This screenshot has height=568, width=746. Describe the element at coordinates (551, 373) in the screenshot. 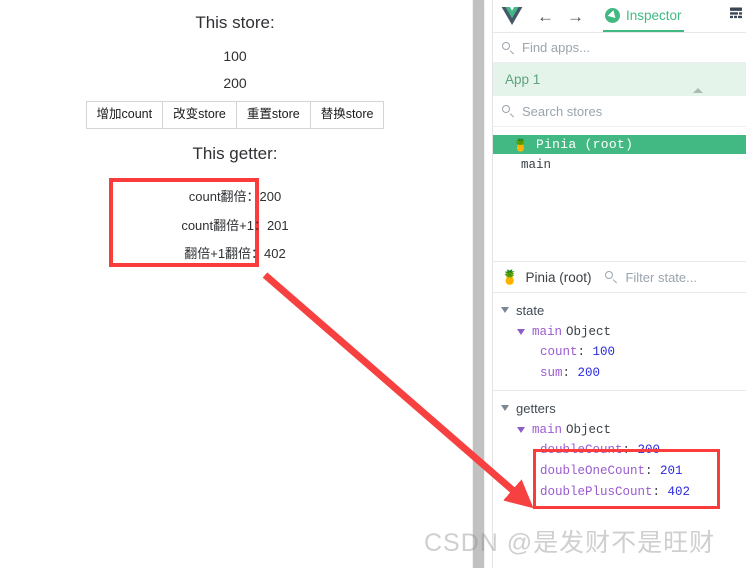

I see `state-prop-sum-key: sum` at that location.